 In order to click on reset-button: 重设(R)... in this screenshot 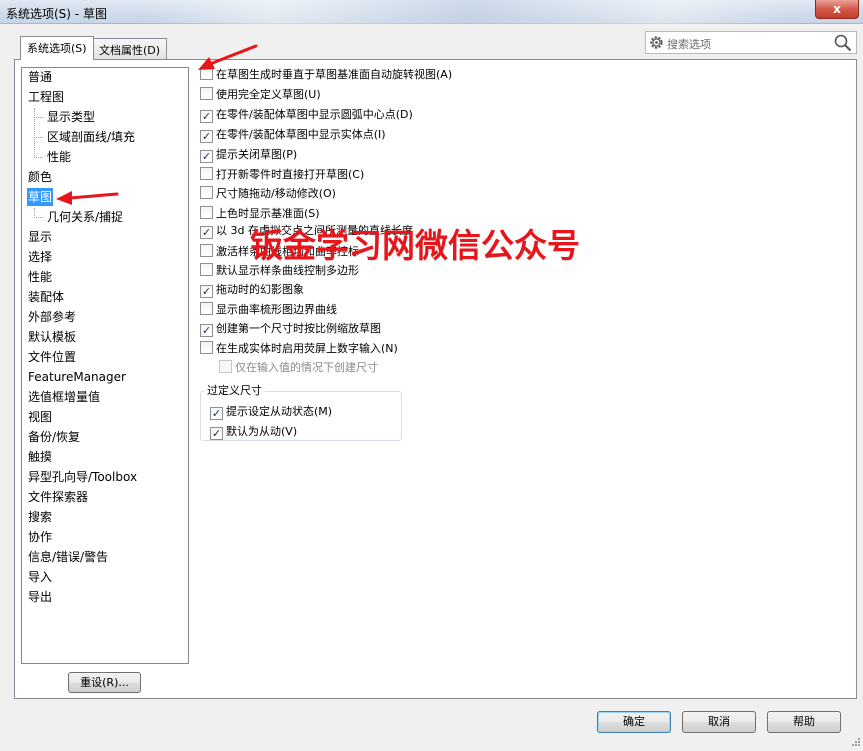, I will do `click(104, 682)`.